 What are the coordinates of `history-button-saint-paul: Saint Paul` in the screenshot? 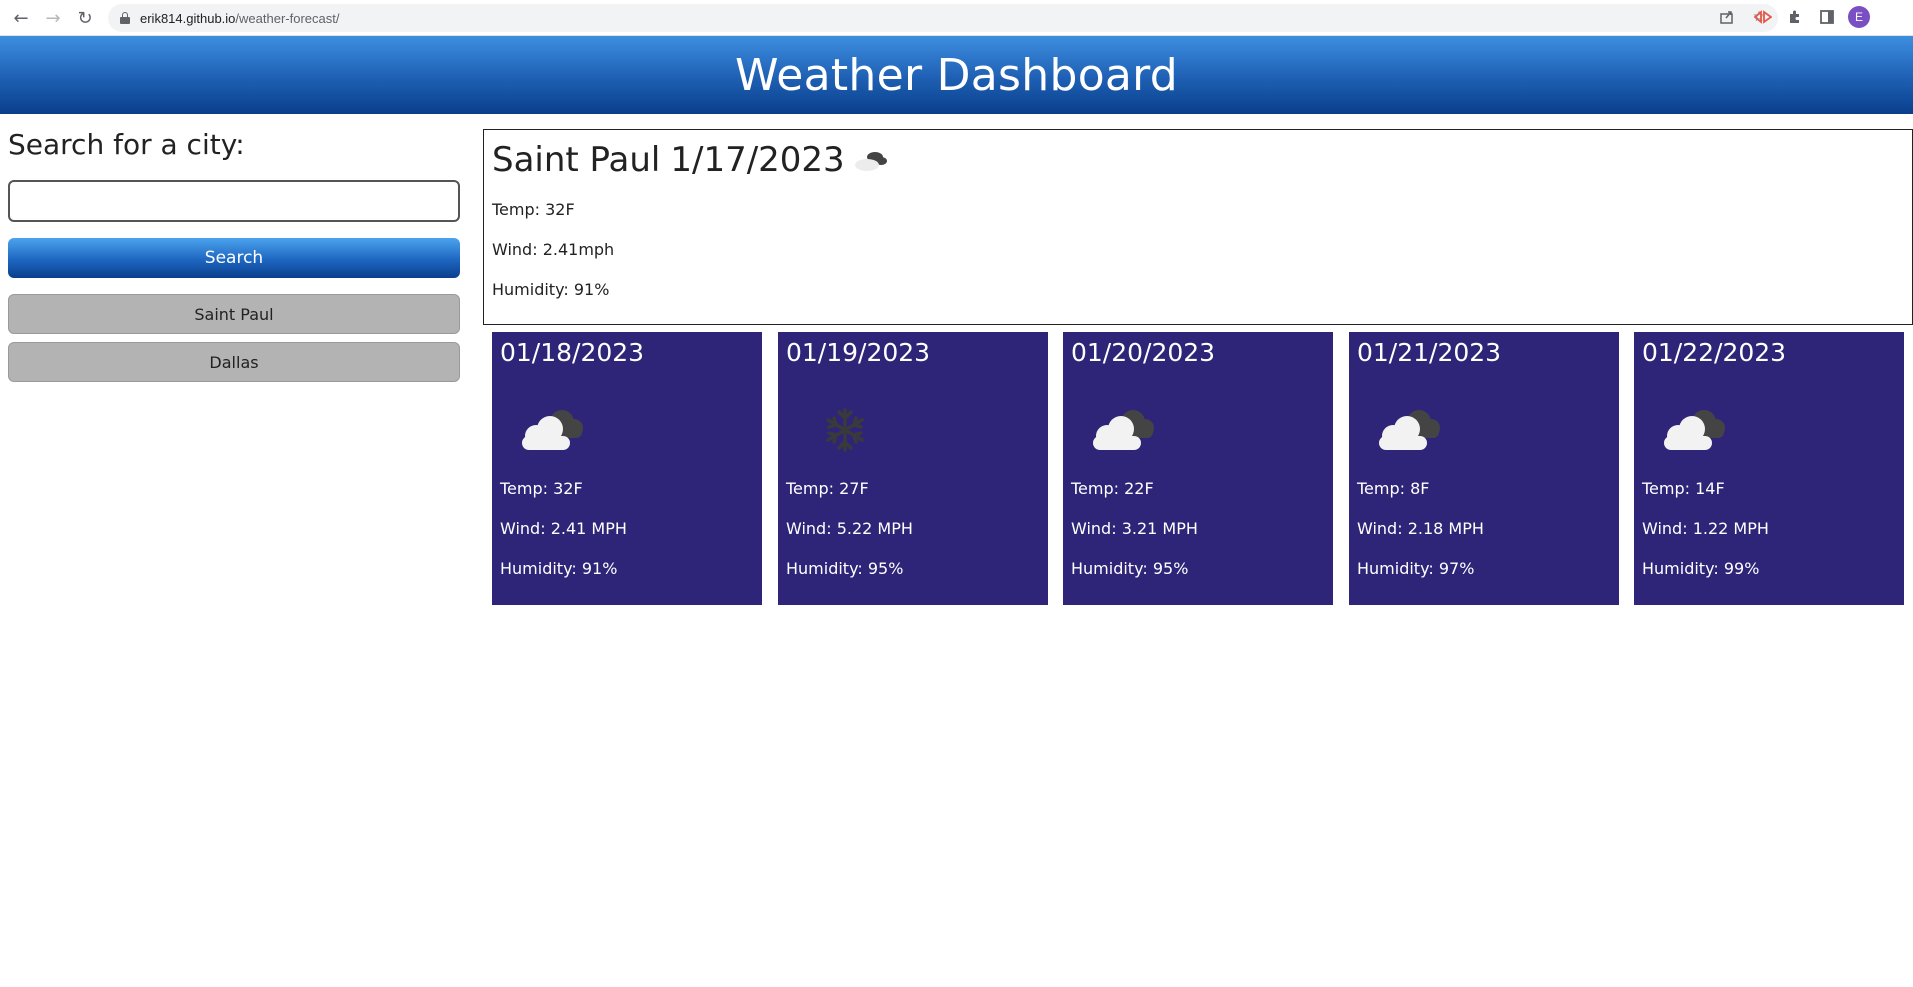 It's located at (234, 314).